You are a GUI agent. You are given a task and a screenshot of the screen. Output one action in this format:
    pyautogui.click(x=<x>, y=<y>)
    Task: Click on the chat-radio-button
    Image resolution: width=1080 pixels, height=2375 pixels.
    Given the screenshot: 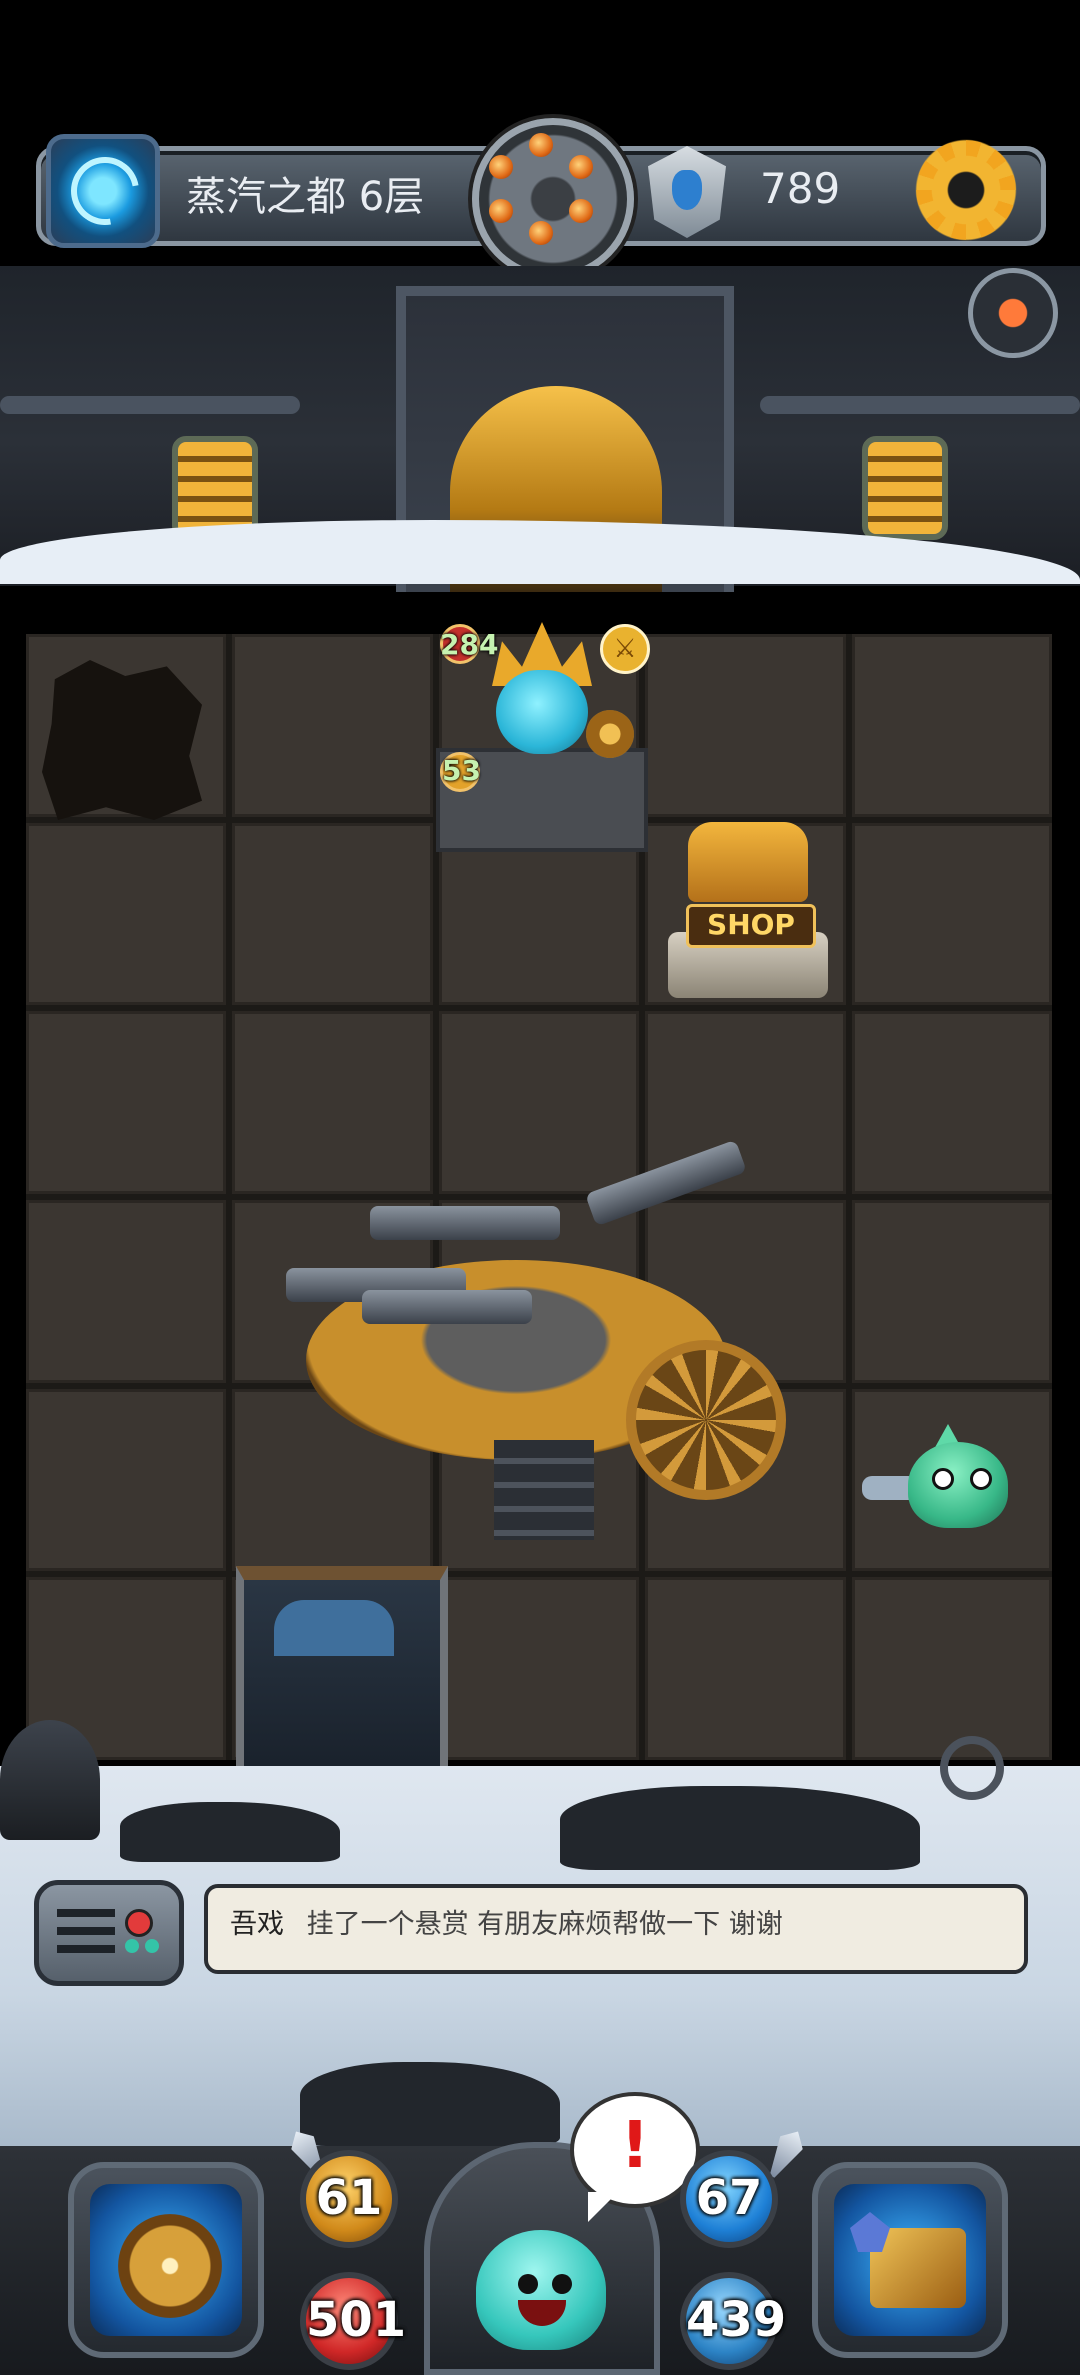 What is the action you would take?
    pyautogui.click(x=109, y=1933)
    